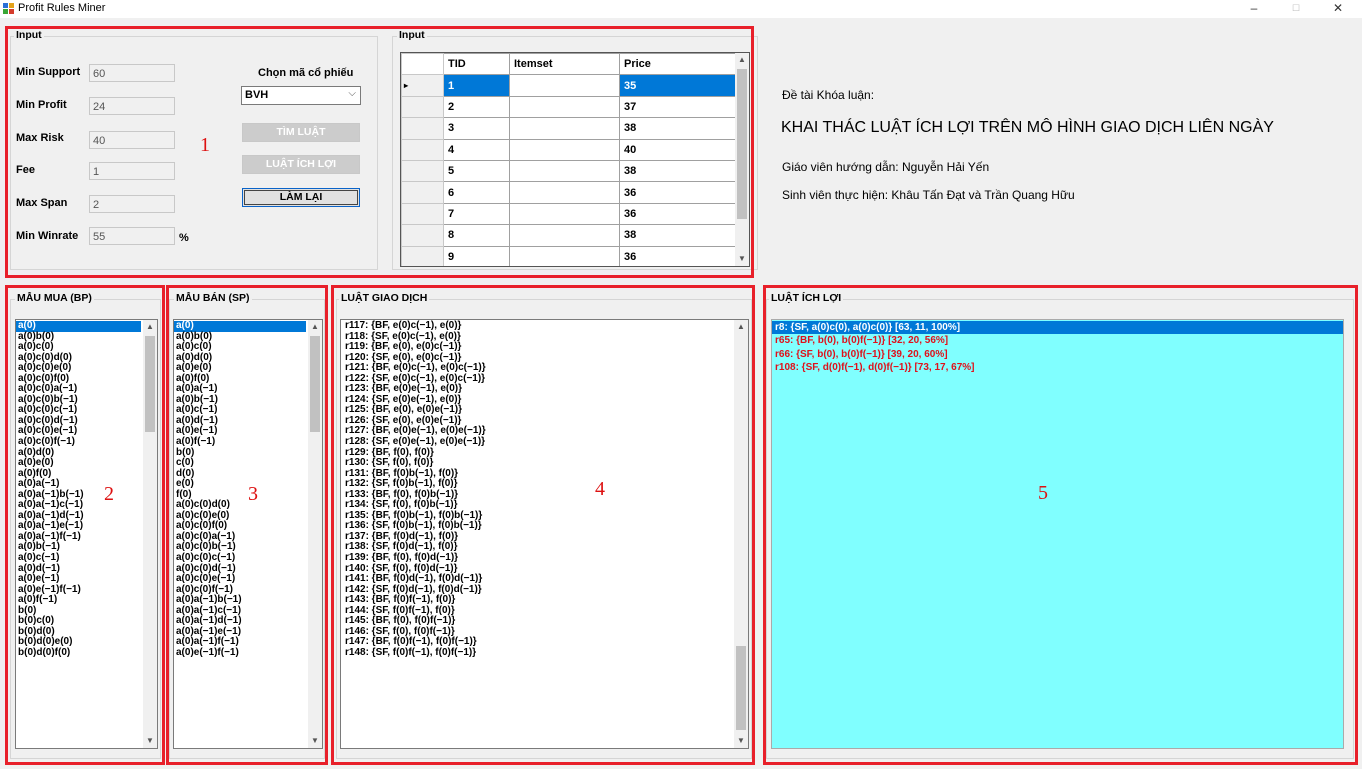 This screenshot has width=1362, height=769. What do you see at coordinates (301, 132) in the screenshot?
I see `find-rules-button: TÌM LUẬT` at bounding box center [301, 132].